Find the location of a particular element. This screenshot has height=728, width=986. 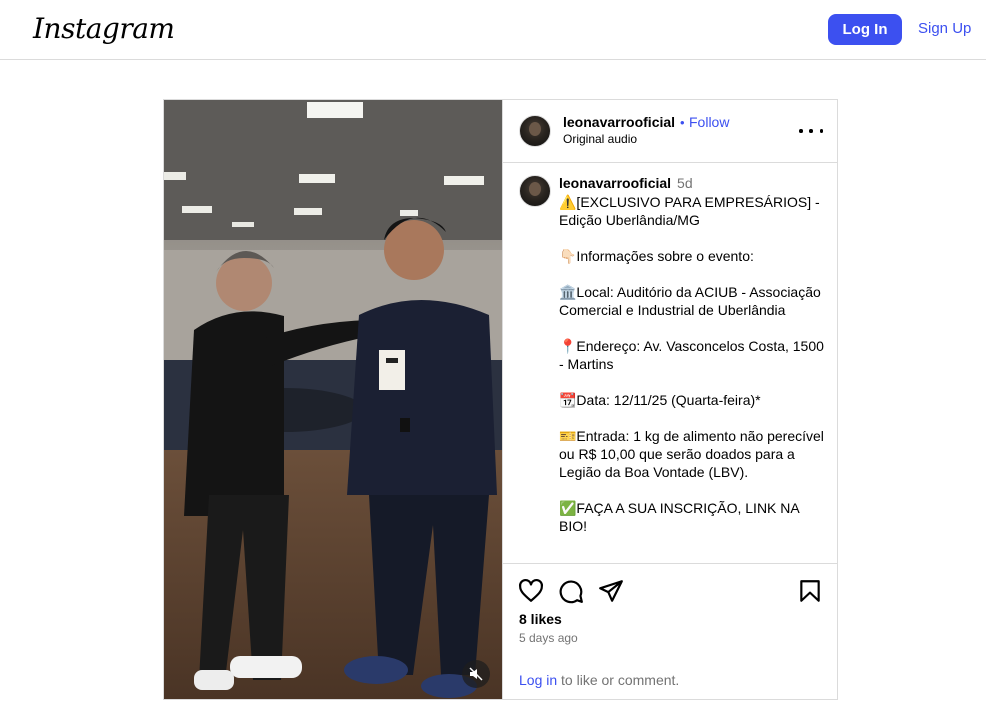

log-in-link: Log in is located at coordinates (538, 680).